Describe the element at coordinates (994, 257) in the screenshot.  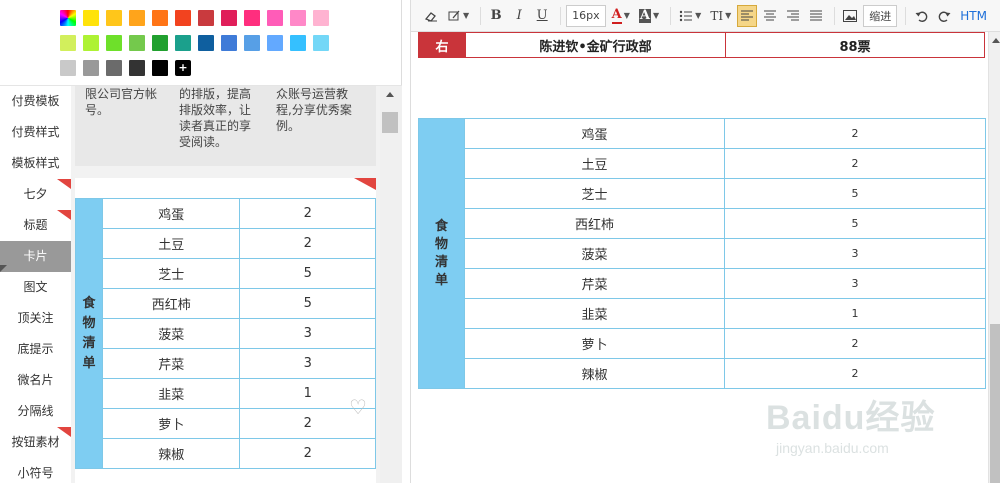
I see `editor-scrollbar` at that location.